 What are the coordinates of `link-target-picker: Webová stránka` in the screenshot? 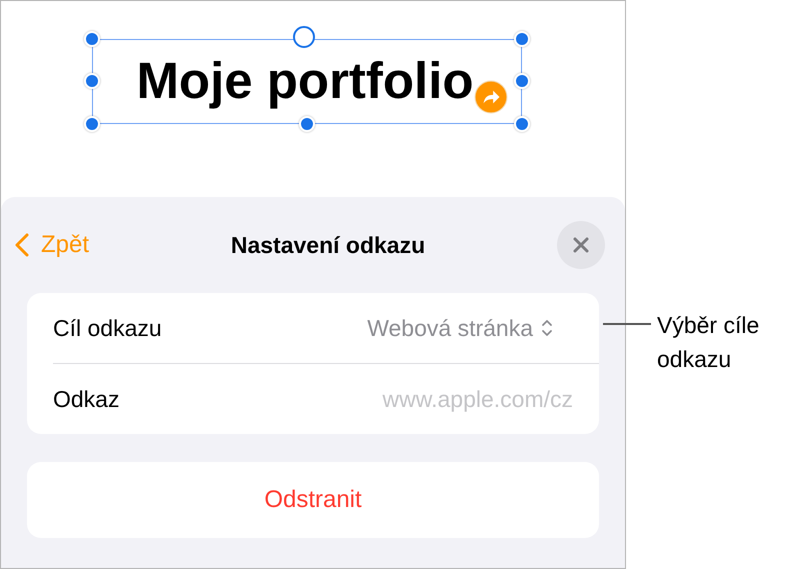 It's located at (460, 328).